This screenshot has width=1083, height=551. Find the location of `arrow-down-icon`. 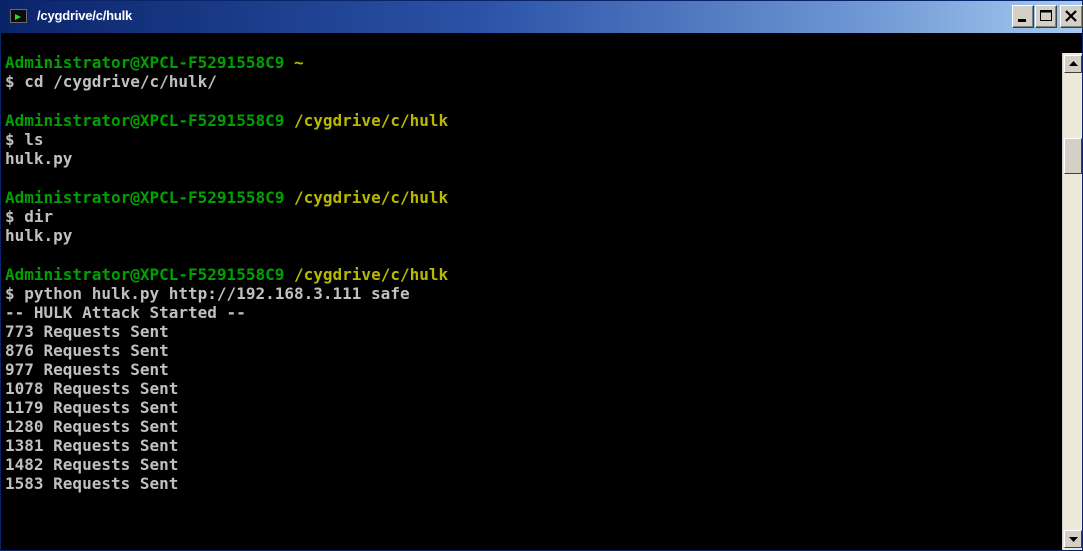

arrow-down-icon is located at coordinates (1073, 539).